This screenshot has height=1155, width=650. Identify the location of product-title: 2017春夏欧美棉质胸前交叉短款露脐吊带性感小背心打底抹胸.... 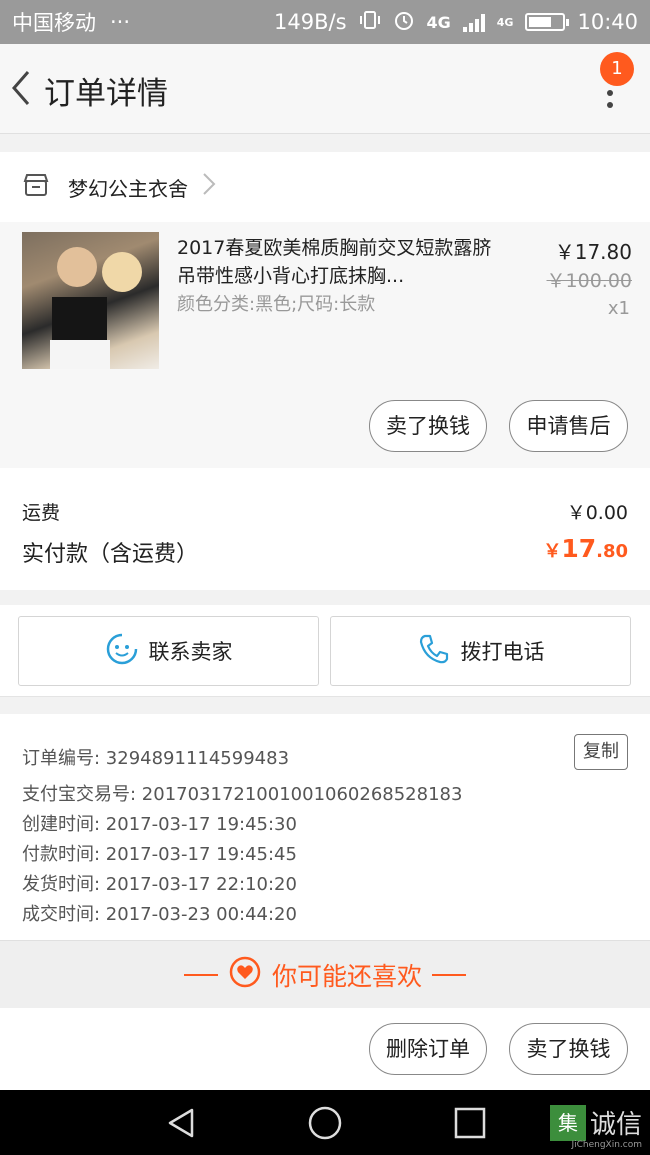
(334, 262).